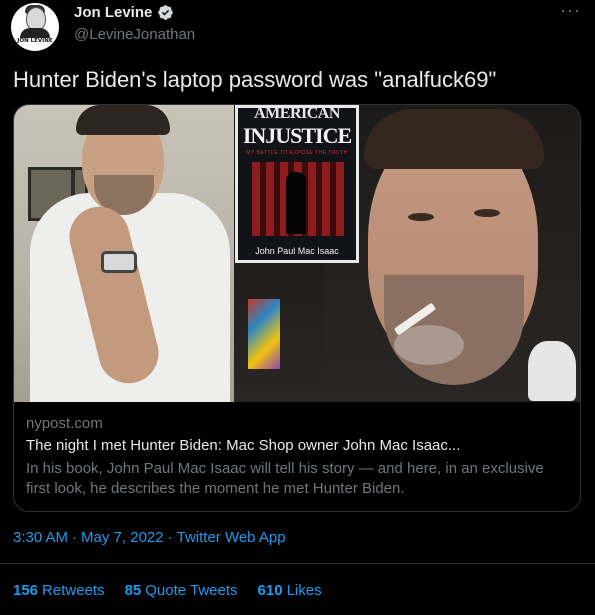  I want to click on book-author: John Paul Mac Isaac, so click(297, 251).